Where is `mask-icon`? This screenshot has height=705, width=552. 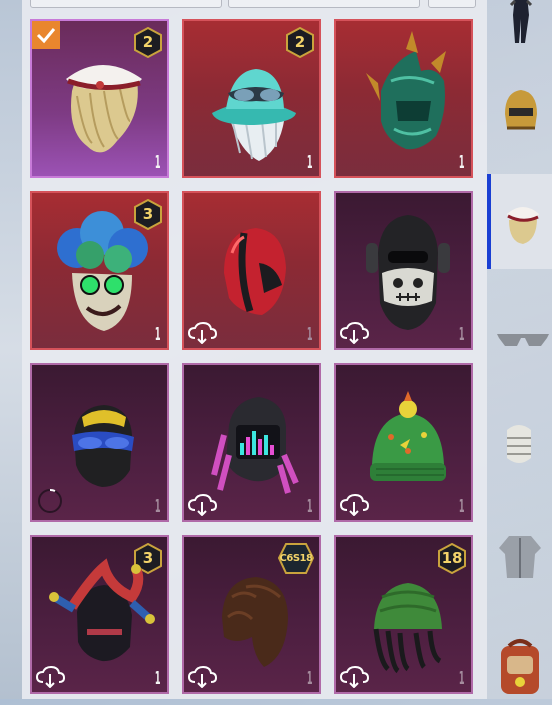
mask-icon is located at coordinates (519, 444).